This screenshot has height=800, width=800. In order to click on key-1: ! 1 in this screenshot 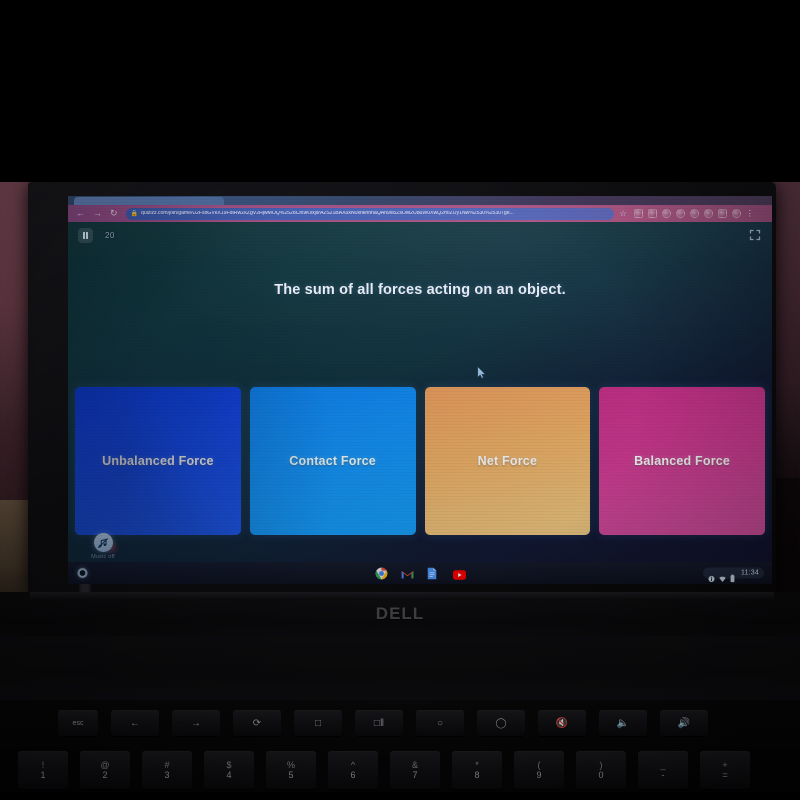, I will do `click(43, 770)`.